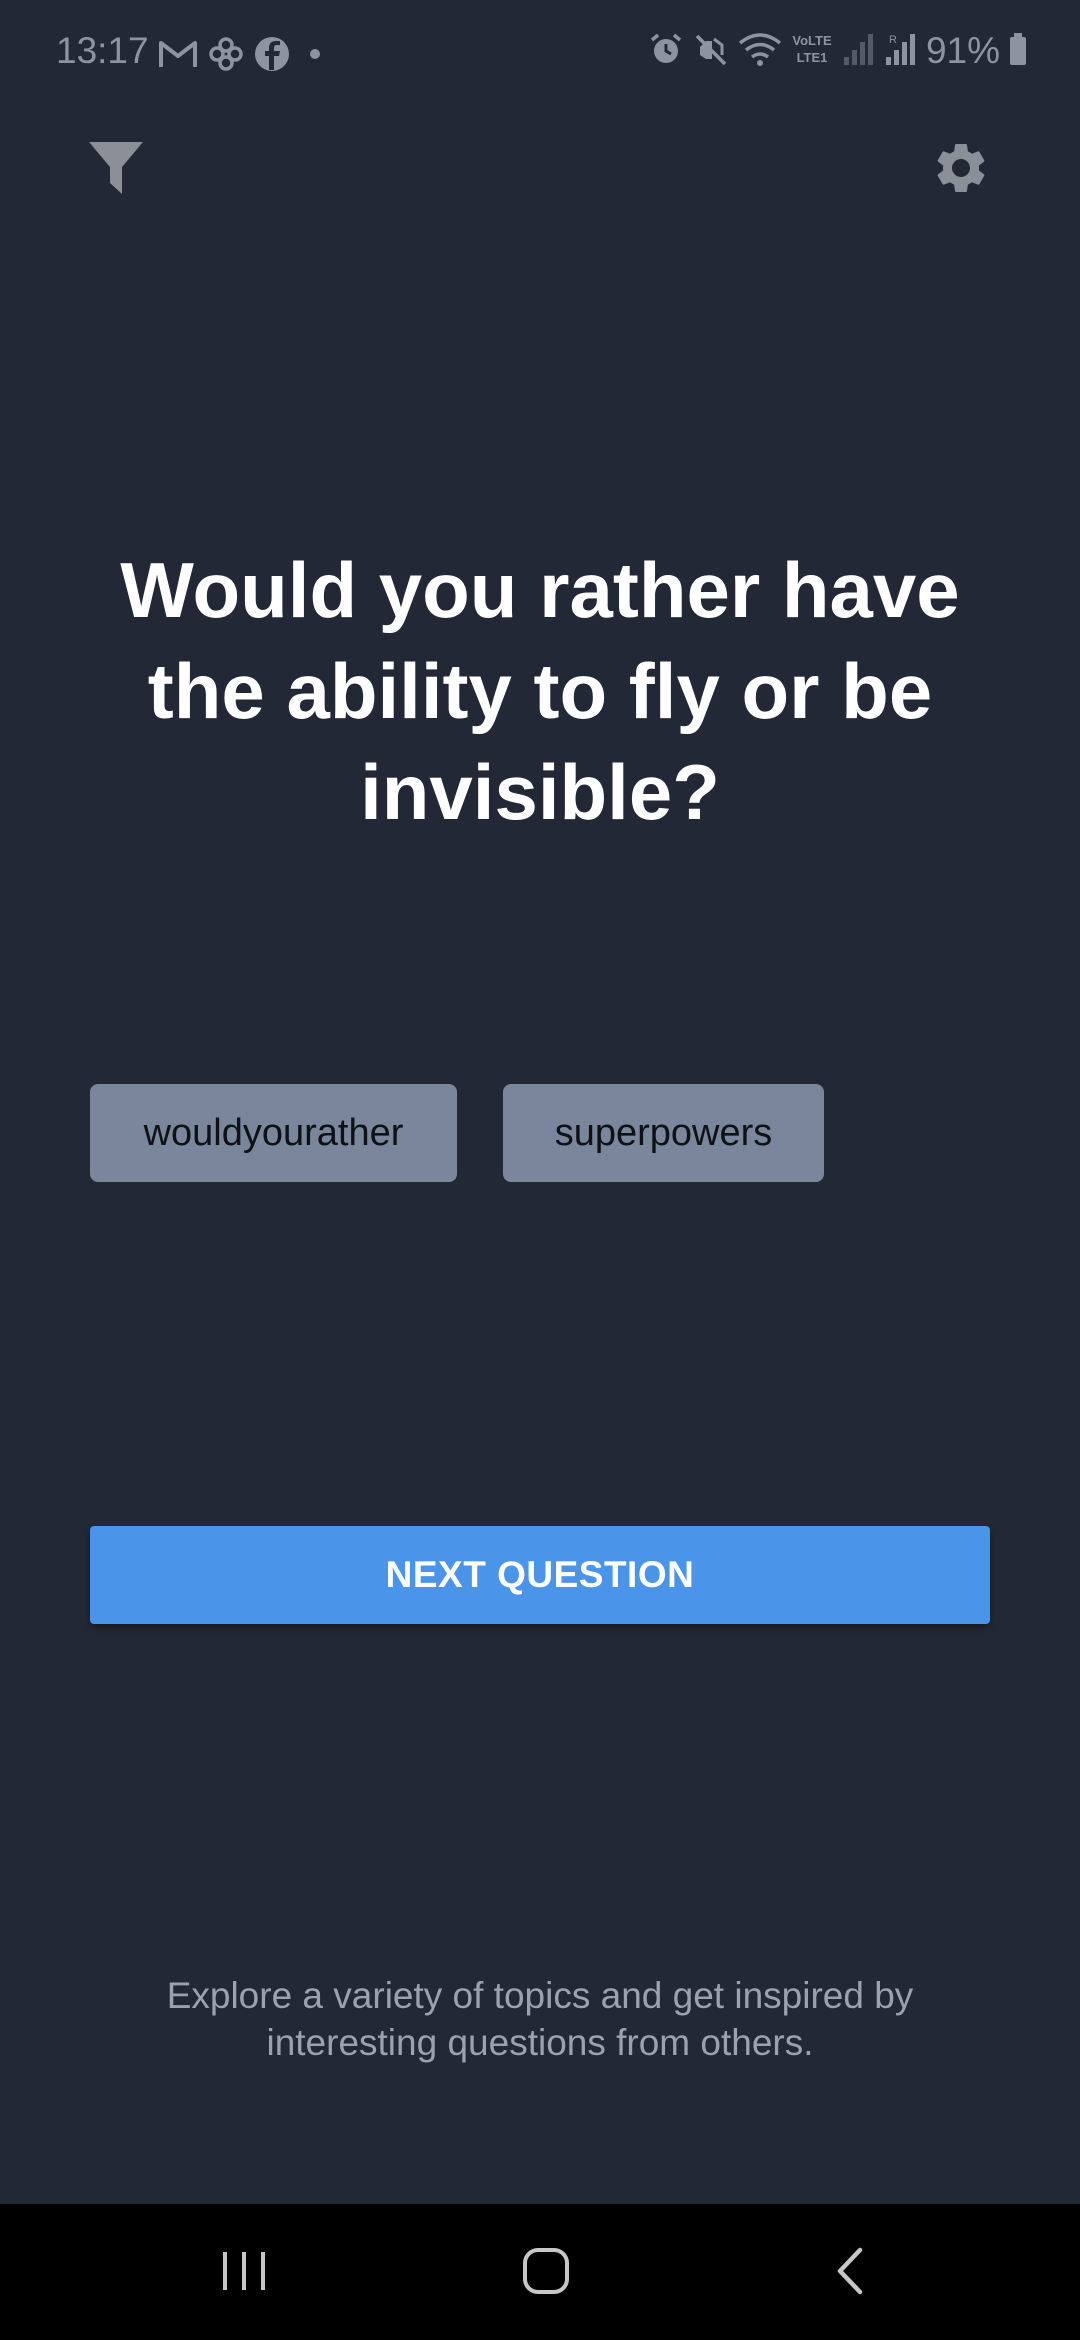  I want to click on status-bar: 13:17 VoLTE LTE1 R 91%, so click(540, 56).